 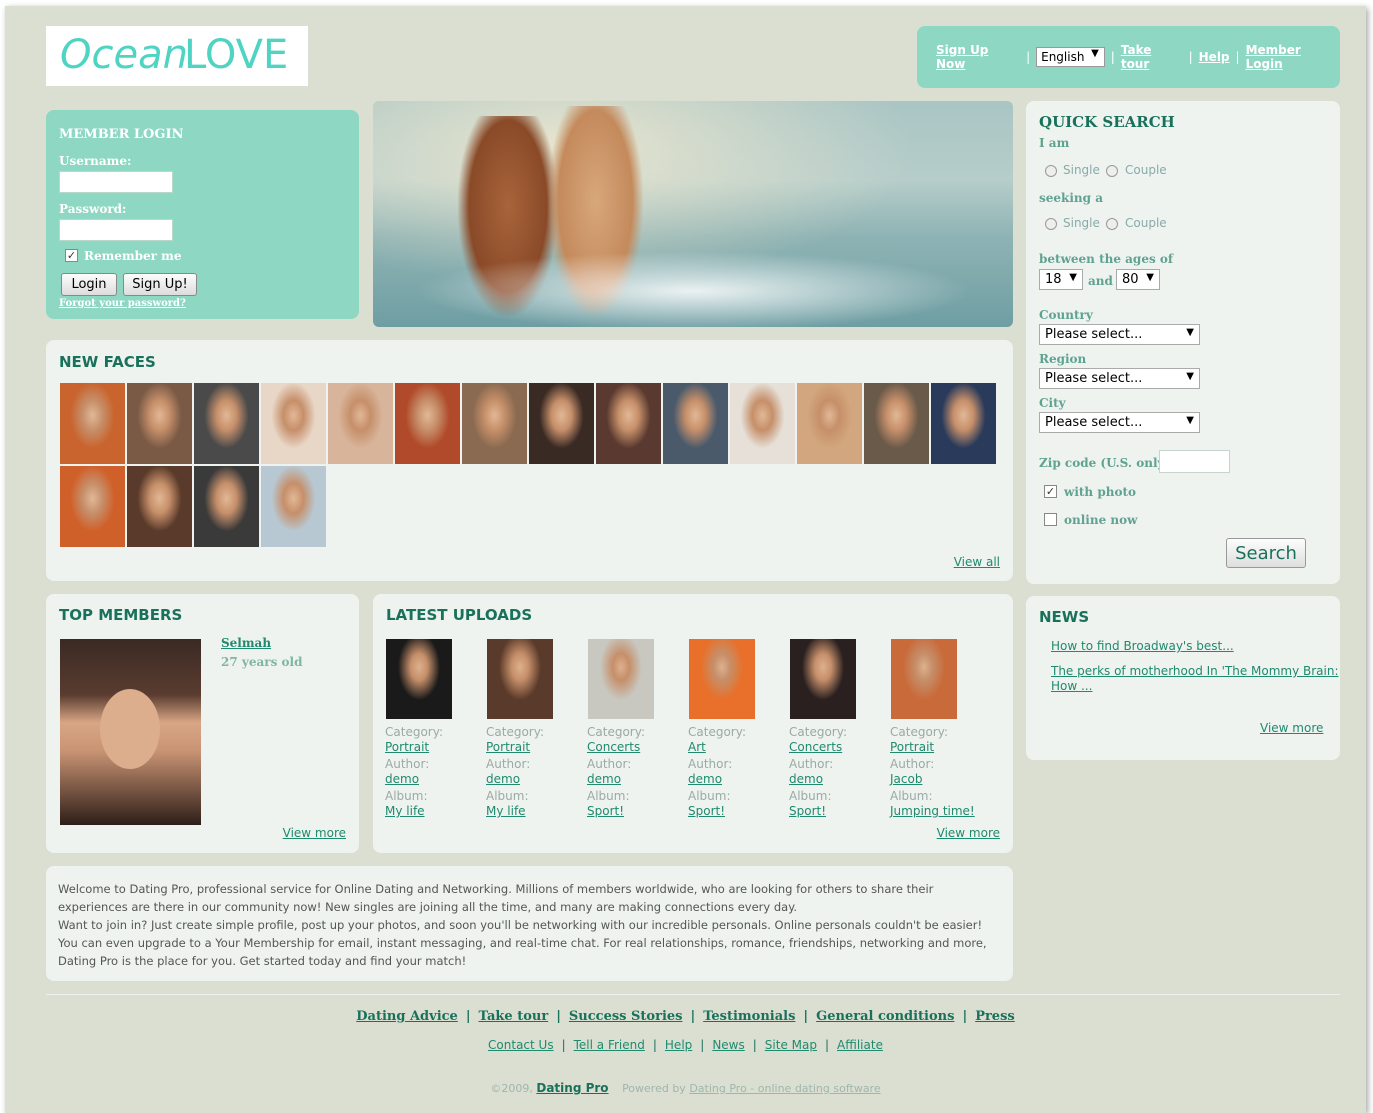 I want to click on forgot-password-link: Forgot your password?, so click(x=122, y=303).